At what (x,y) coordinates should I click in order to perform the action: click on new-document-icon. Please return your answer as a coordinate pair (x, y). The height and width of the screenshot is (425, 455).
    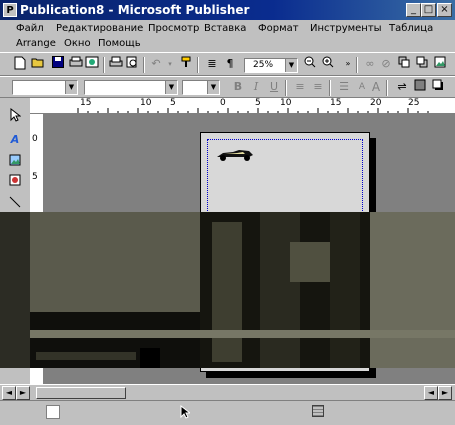
    Looking at the image, I should click on (20, 64).